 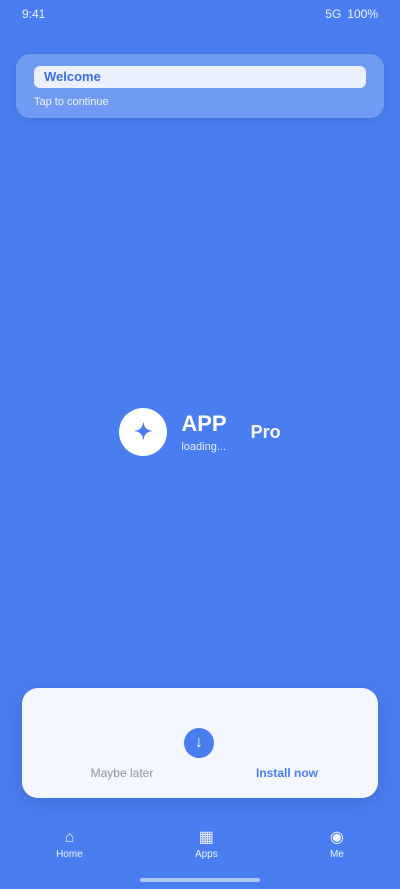 What do you see at coordinates (69, 837) in the screenshot?
I see `home-icon: ⌂` at bounding box center [69, 837].